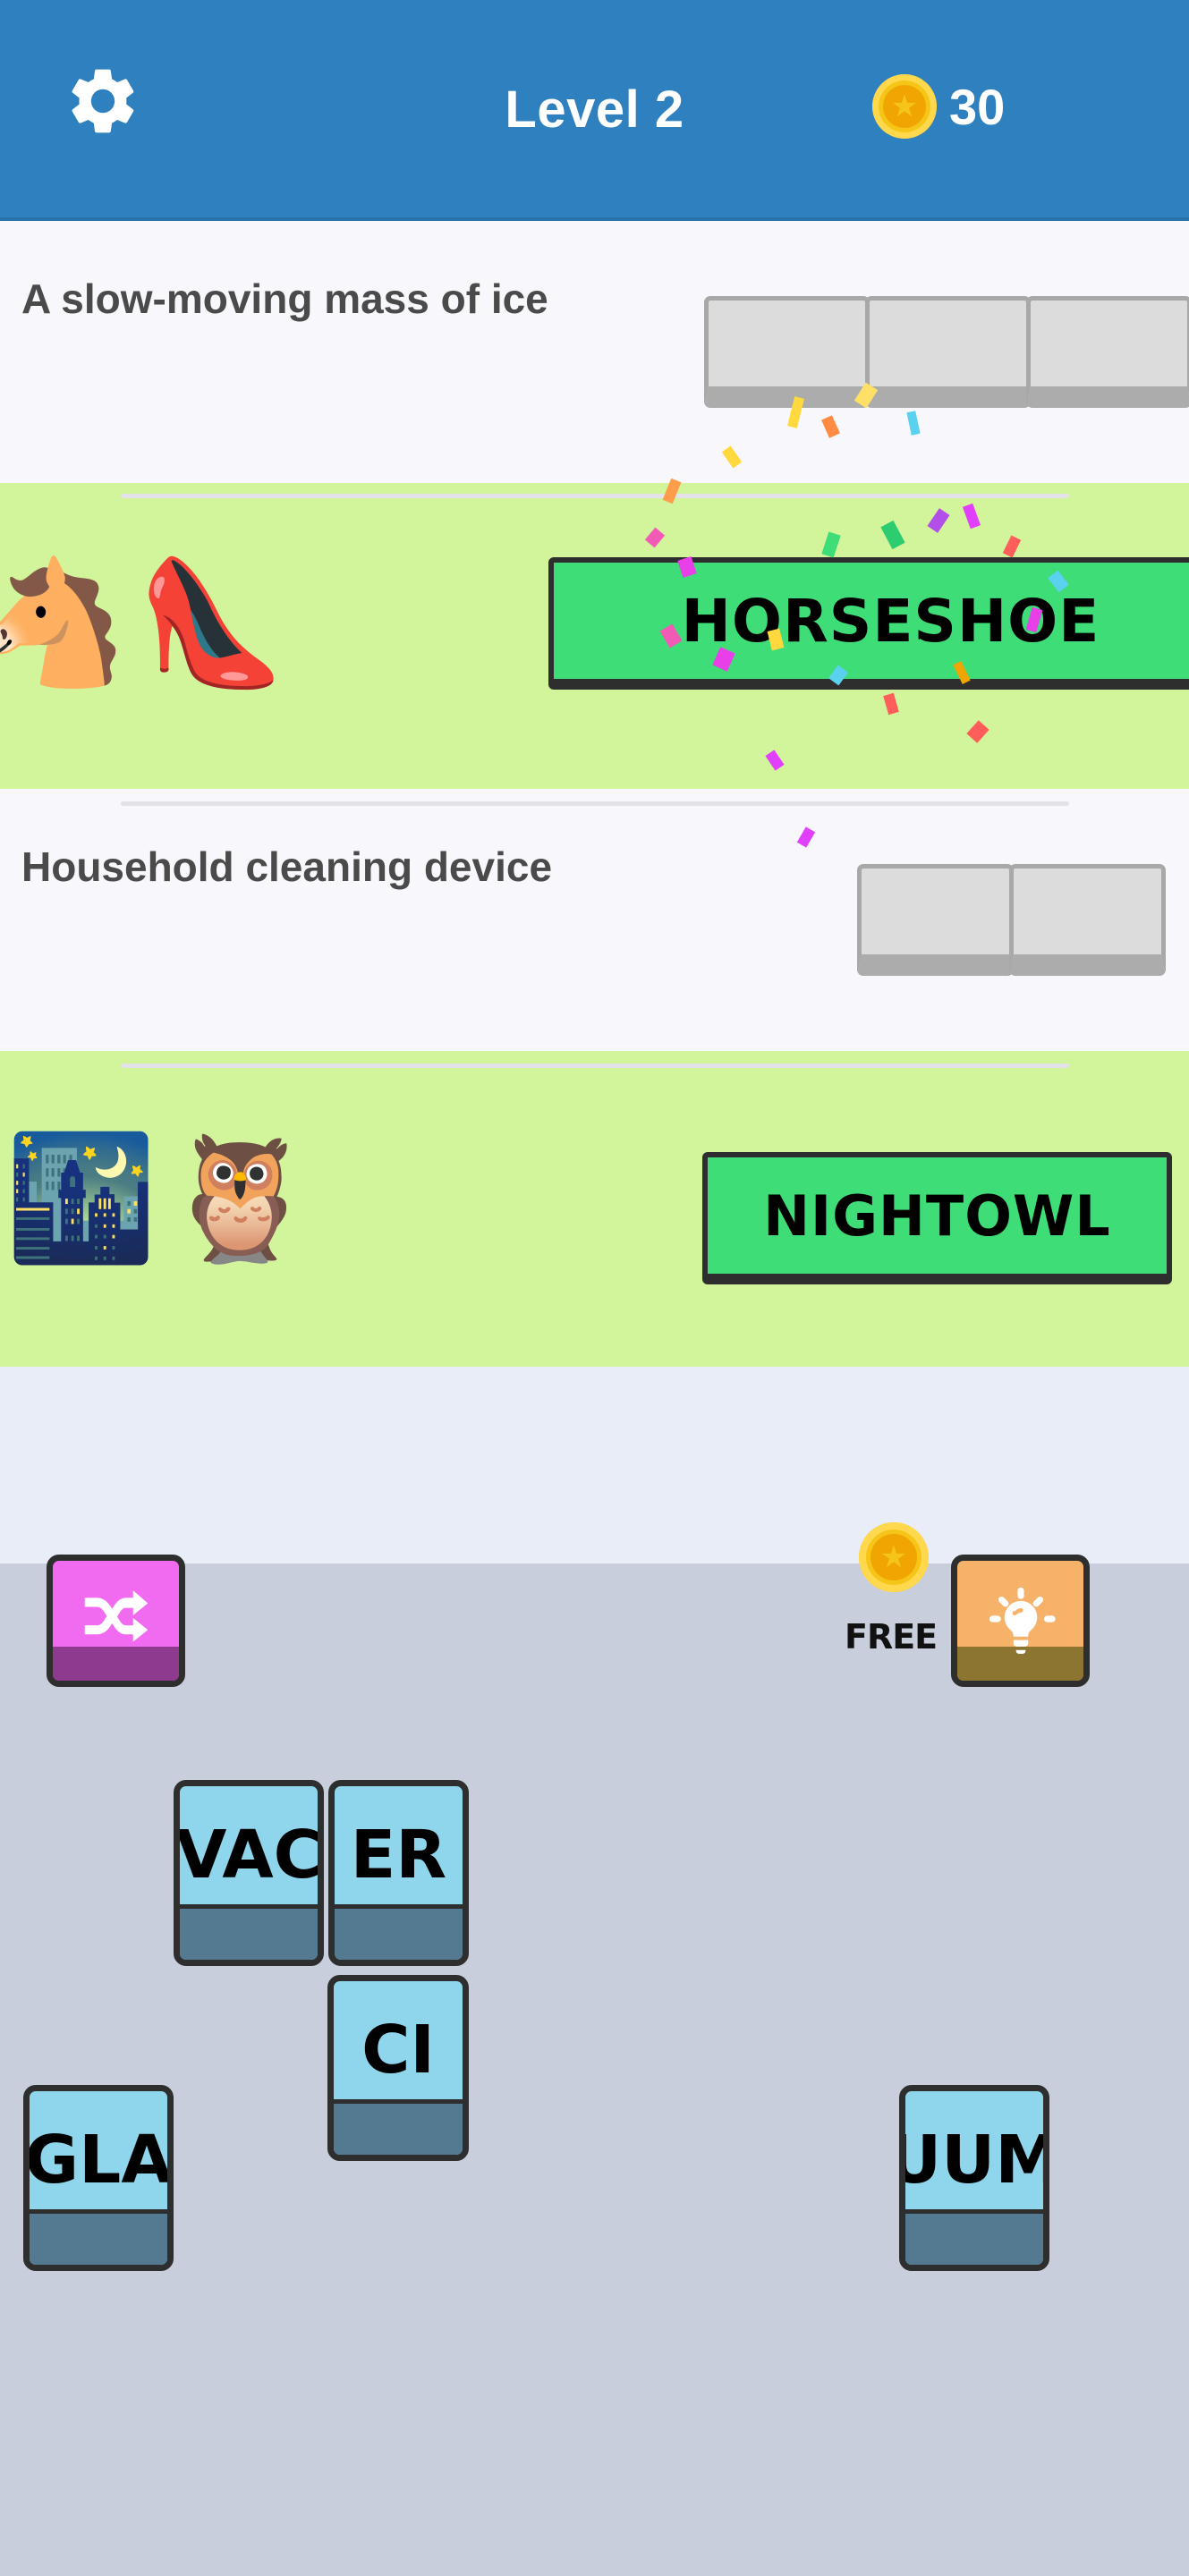  I want to click on solved-answer-4: NIGHTOWL, so click(937, 1218).